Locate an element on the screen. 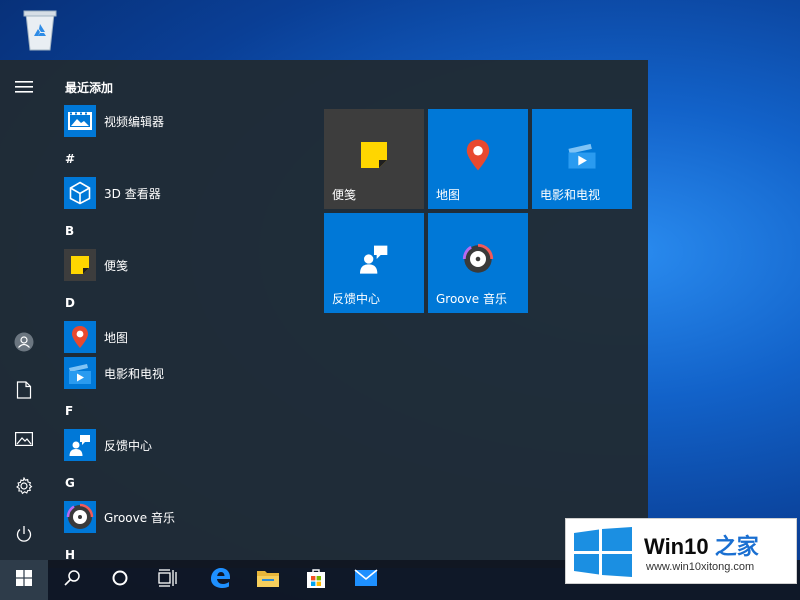 The height and width of the screenshot is (600, 800). edge-icon is located at coordinates (220, 580).